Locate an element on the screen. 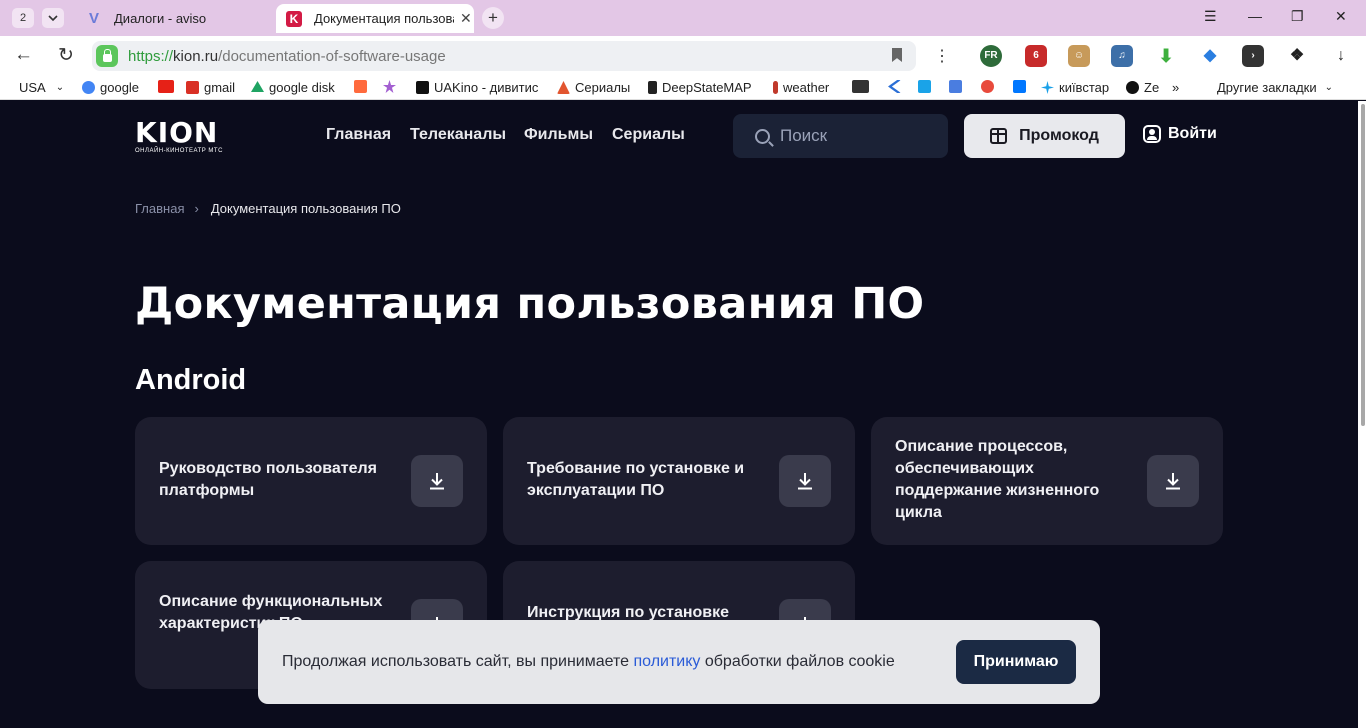 This screenshot has width=1366, height=728. bookmark-ze: Ze is located at coordinates (1142, 87).